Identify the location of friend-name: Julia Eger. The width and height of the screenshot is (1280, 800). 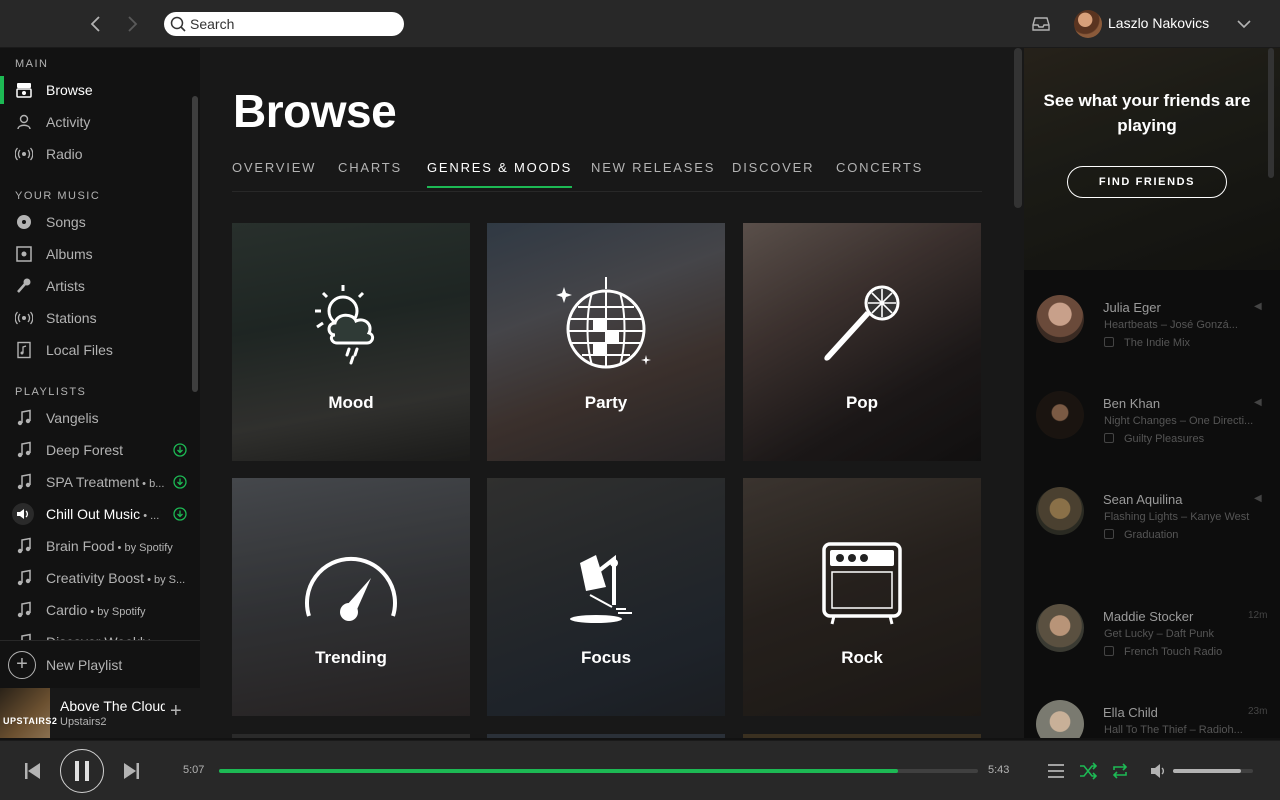
(1132, 307).